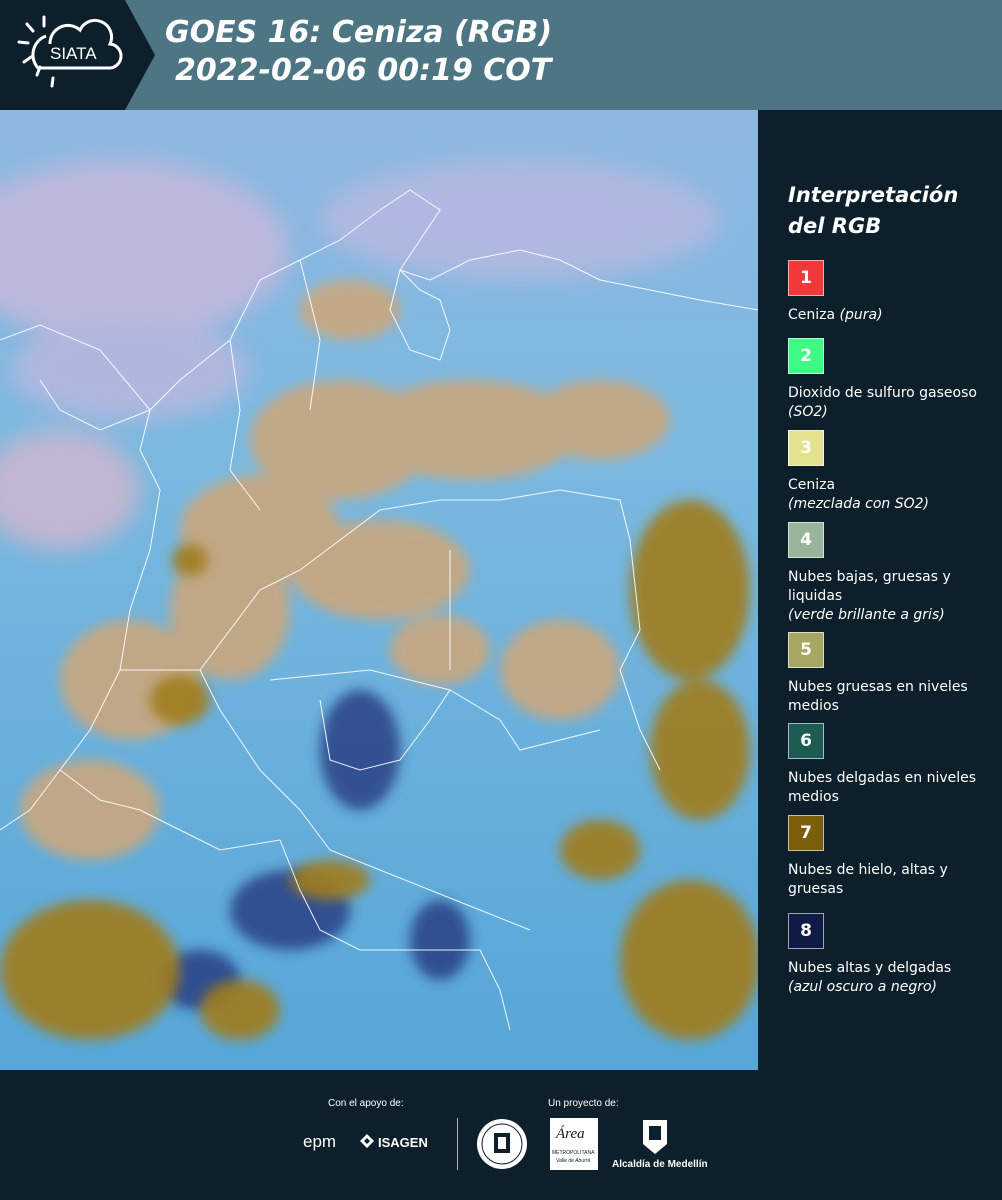 The image size is (1002, 1200). What do you see at coordinates (806, 650) in the screenshot?
I see `legend-swatch: 5` at bounding box center [806, 650].